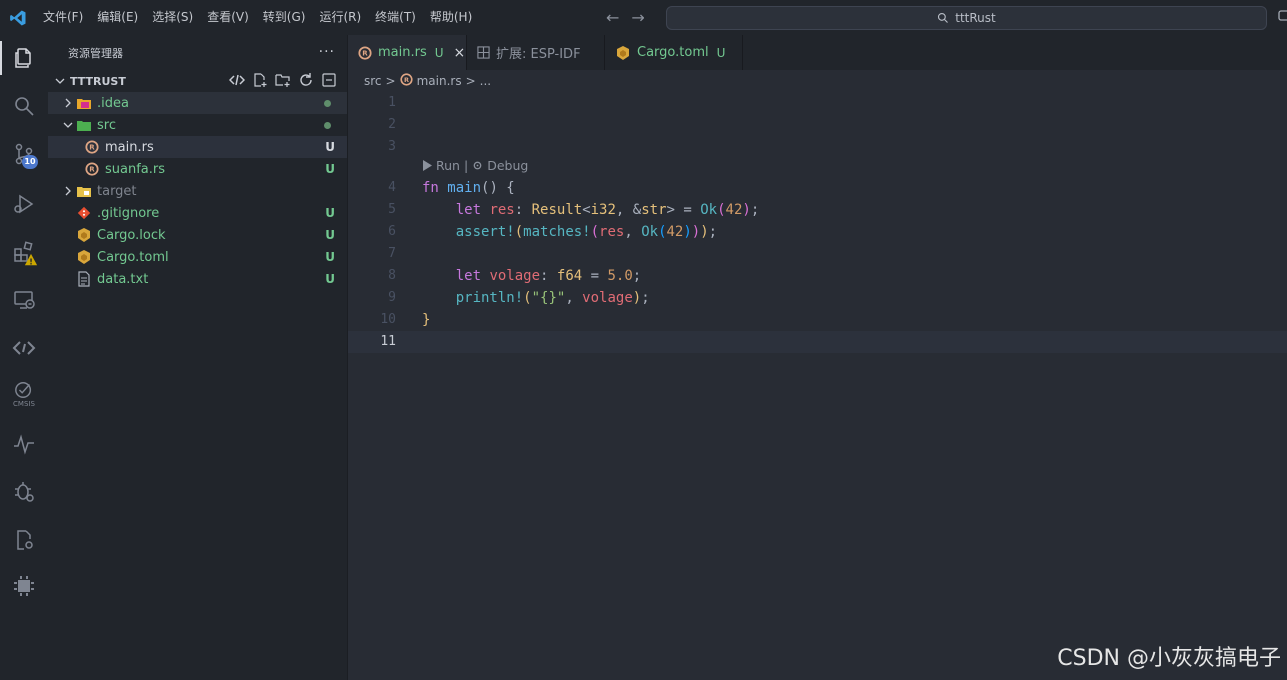  I want to click on refresh-icon, so click(306, 81).